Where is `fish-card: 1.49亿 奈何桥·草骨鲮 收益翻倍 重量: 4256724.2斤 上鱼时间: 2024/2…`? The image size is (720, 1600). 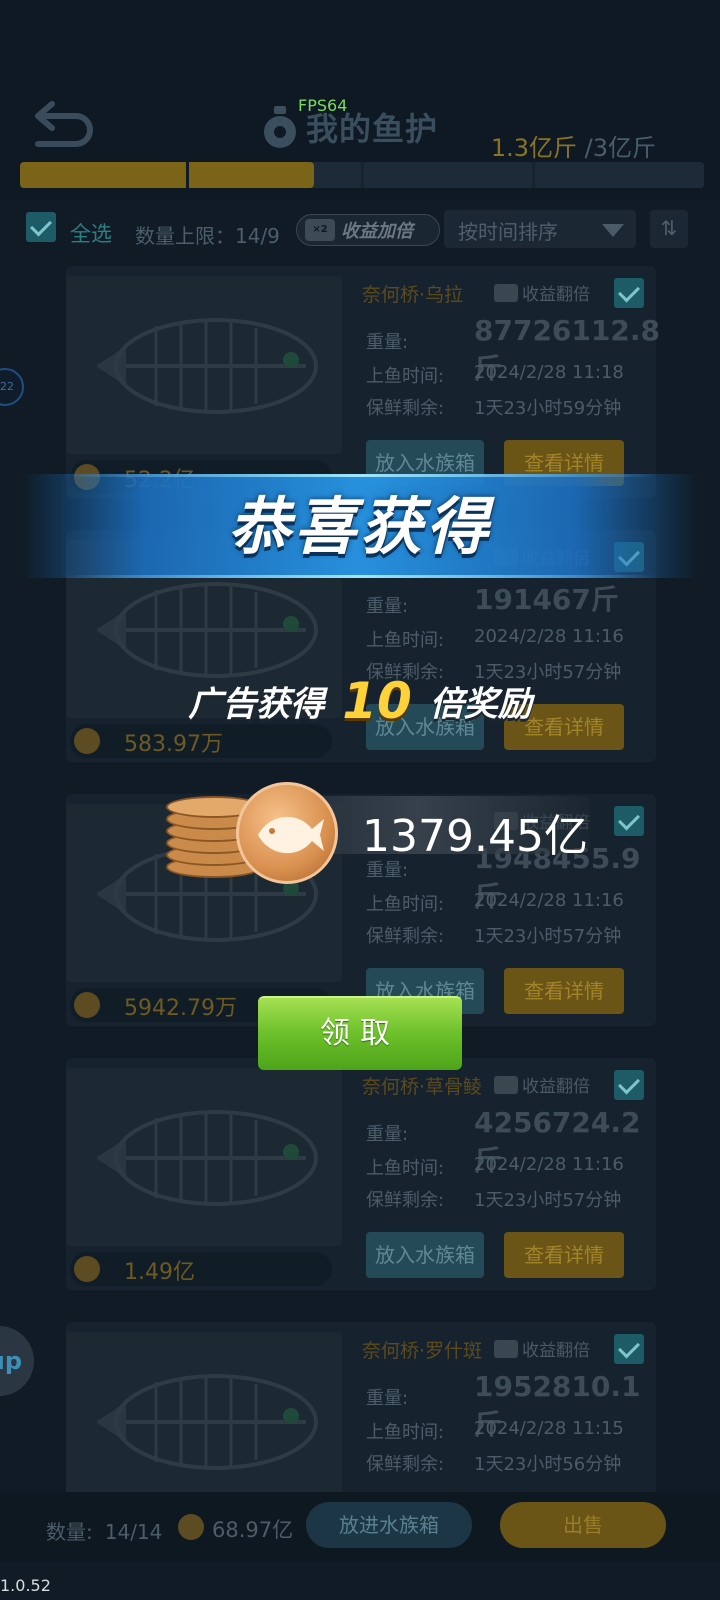
fish-card: 1.49亿 奈何桥·草骨鲮 收益翻倍 重量: 4256724.2斤 上鱼时间: 2024/2… is located at coordinates (361, 1174).